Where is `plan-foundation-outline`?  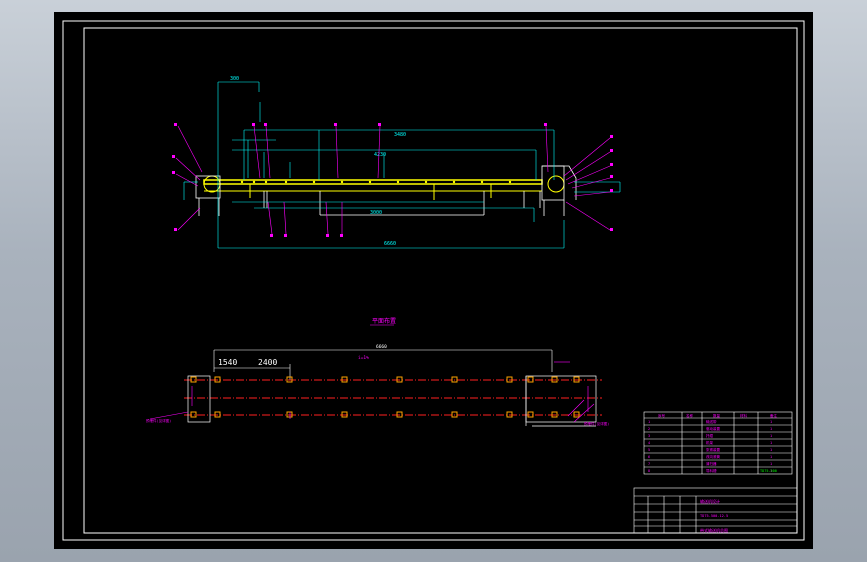 plan-foundation-outline is located at coordinates (392, 401).